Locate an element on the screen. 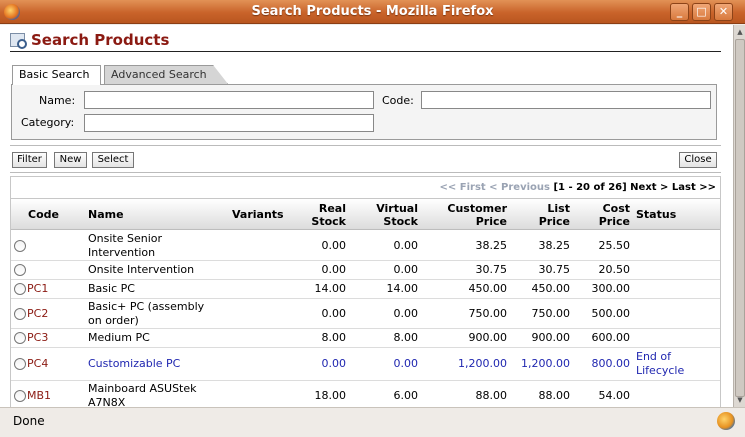  vertical-scrollbar: ▲ ▼ is located at coordinates (739, 216).